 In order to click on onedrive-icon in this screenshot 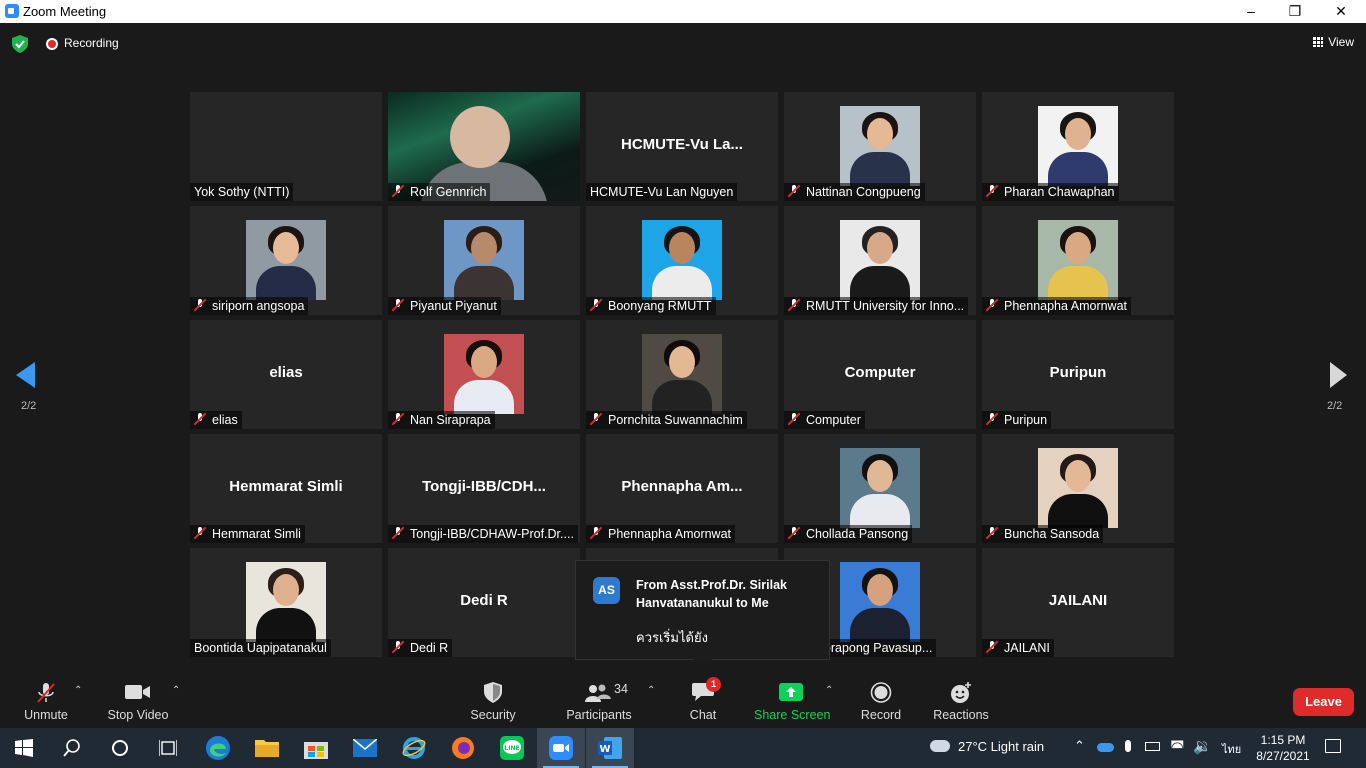, I will do `click(1105, 747)`.